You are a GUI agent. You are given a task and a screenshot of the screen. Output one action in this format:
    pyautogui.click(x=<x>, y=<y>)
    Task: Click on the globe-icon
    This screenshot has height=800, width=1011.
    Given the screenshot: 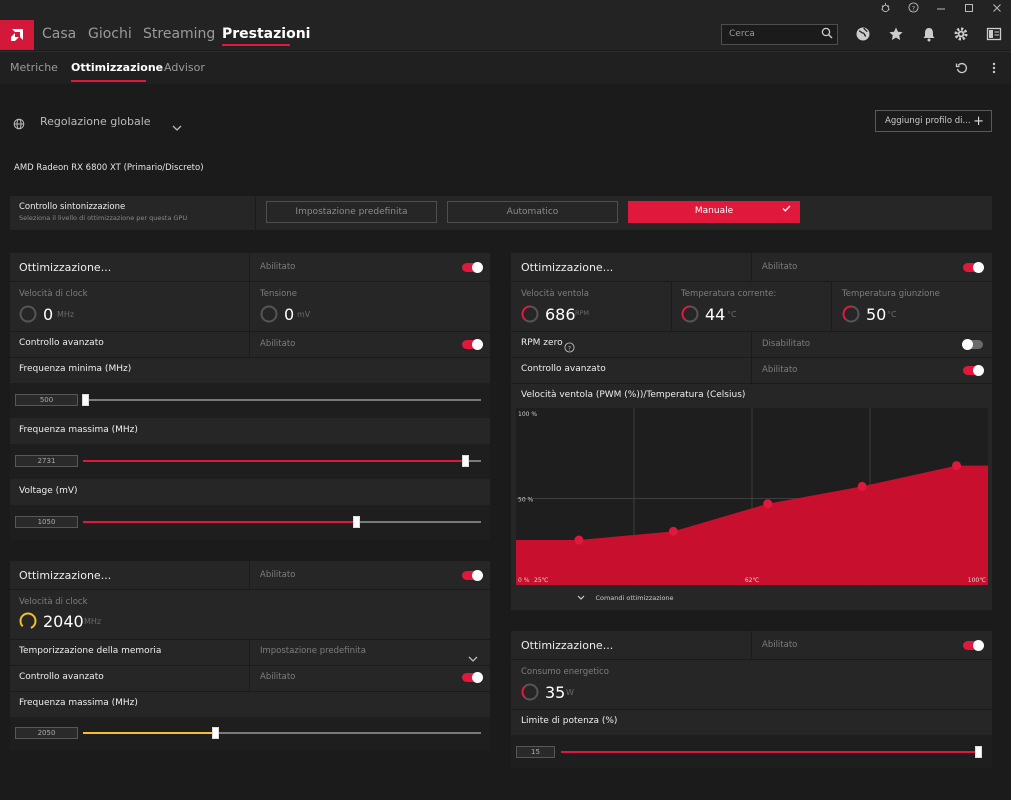 What is the action you would take?
    pyautogui.click(x=864, y=35)
    